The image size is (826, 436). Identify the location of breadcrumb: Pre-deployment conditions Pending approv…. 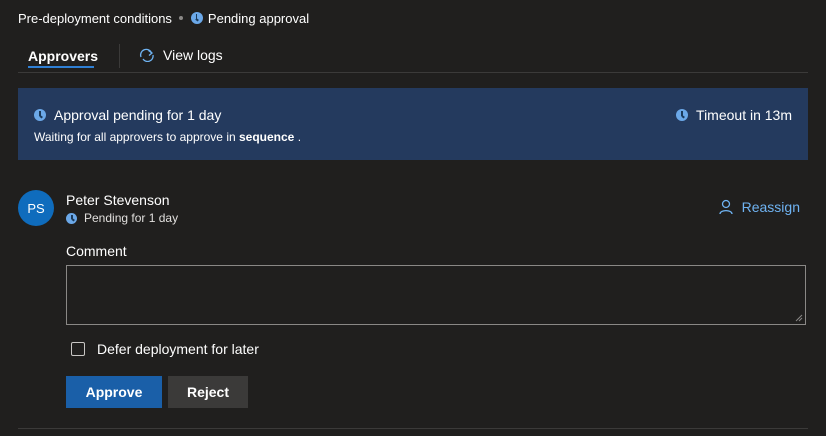
(163, 18).